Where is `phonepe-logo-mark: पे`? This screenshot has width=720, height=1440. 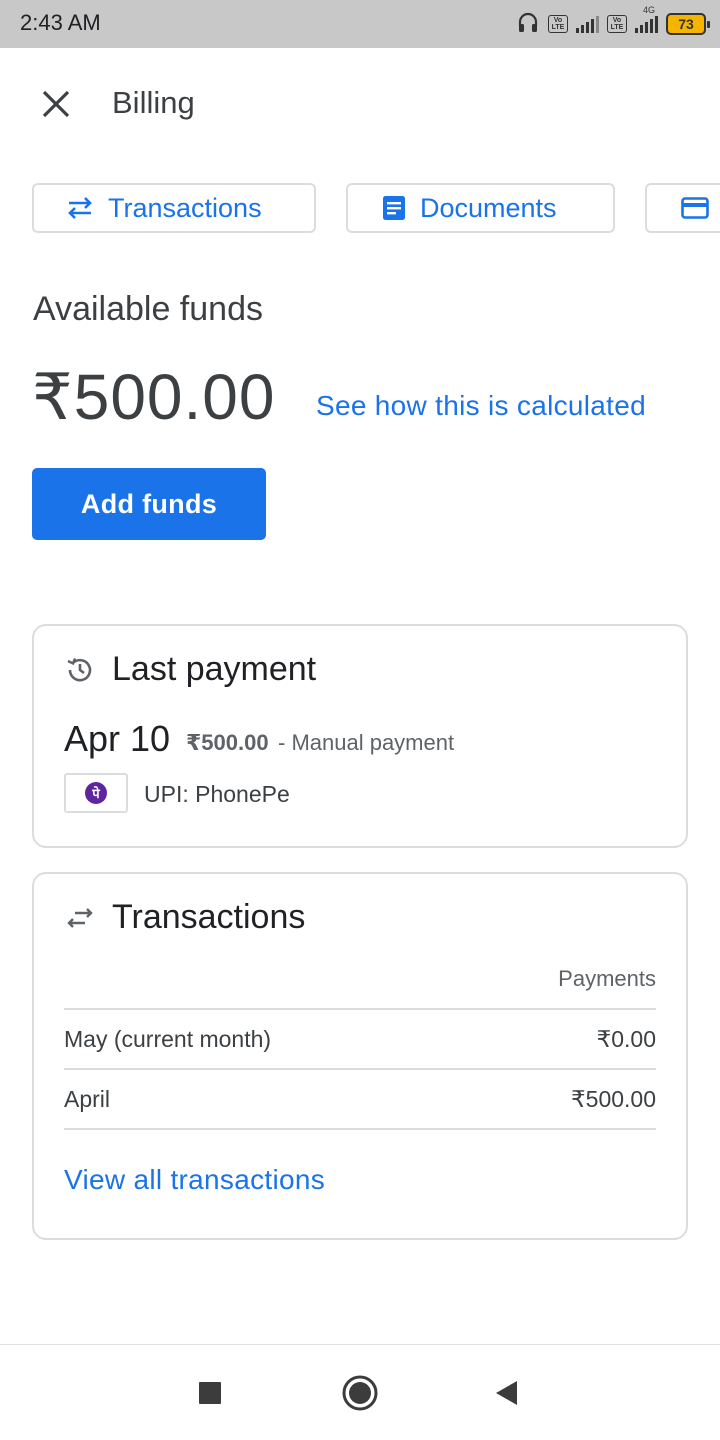 phonepe-logo-mark: पे is located at coordinates (96, 793).